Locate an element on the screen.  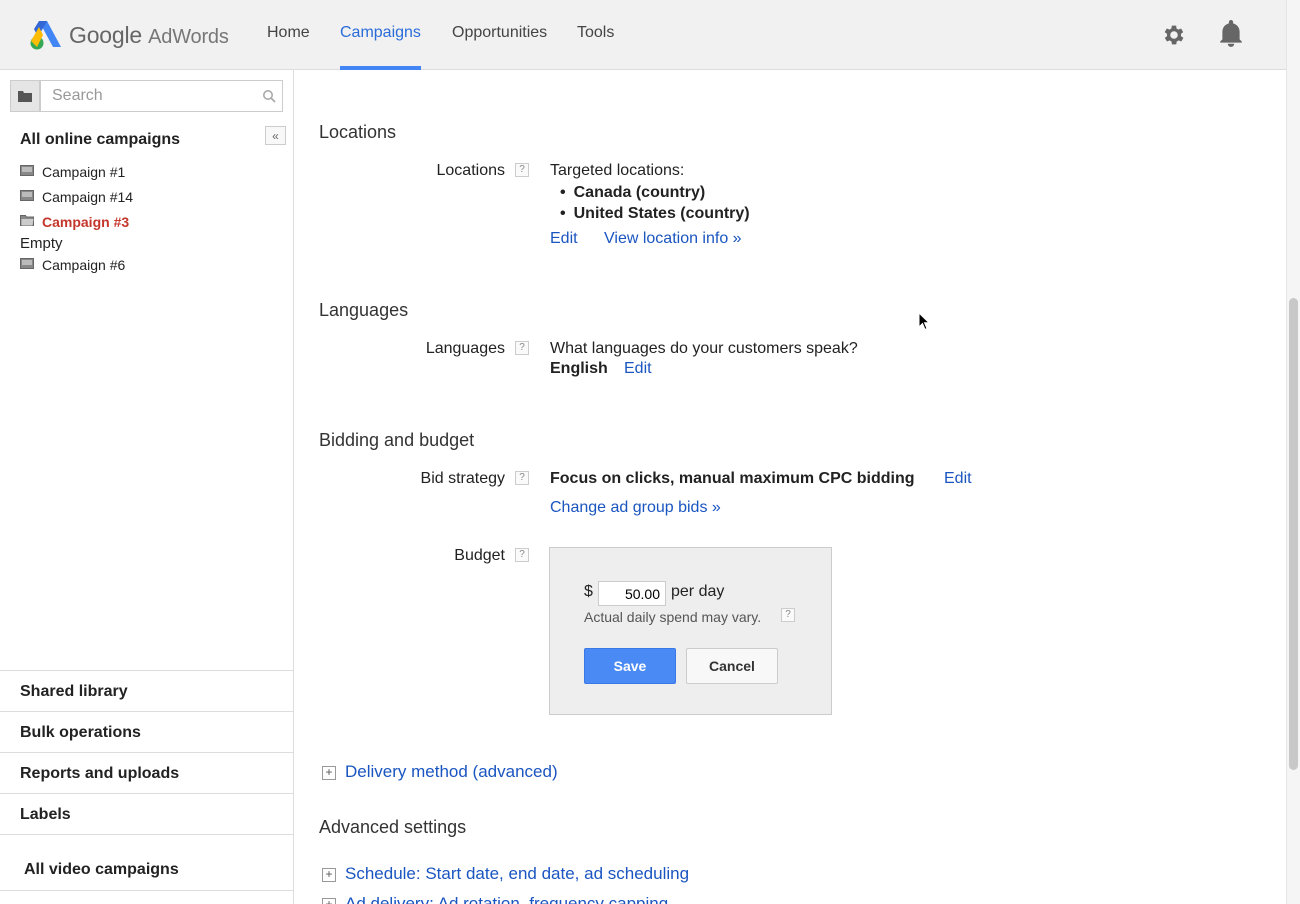
spend-variation-note: Actual daily spend may vary. is located at coordinates (673, 617).